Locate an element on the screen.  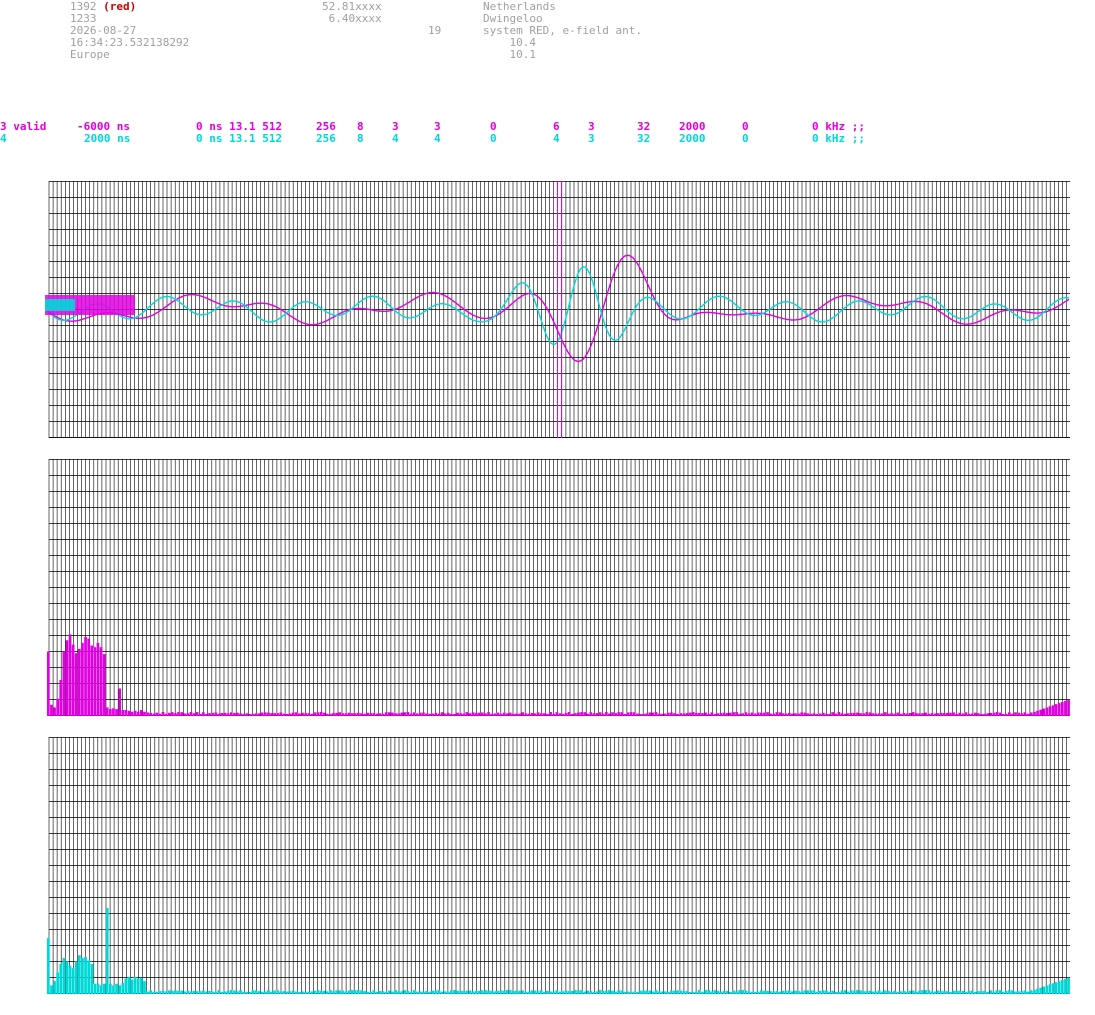
spectrum-cyan-tail-bar is located at coordinates (1034, 992).